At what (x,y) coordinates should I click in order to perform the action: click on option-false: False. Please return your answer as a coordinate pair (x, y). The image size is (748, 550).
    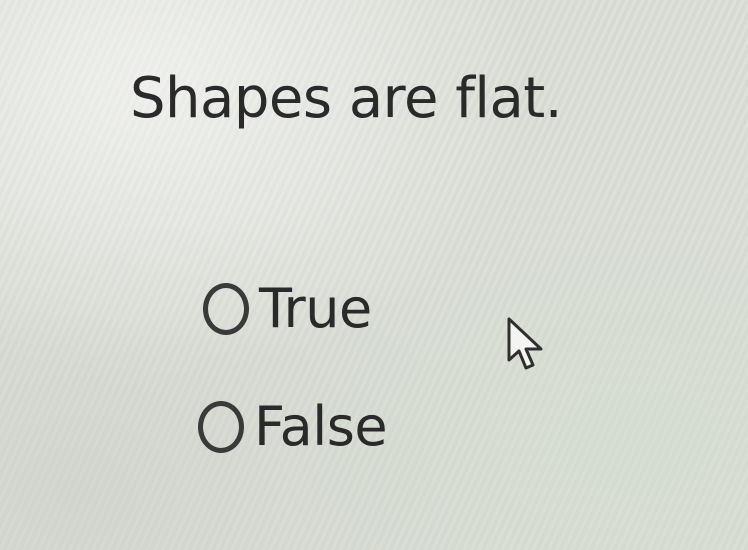
    Looking at the image, I should click on (293, 427).